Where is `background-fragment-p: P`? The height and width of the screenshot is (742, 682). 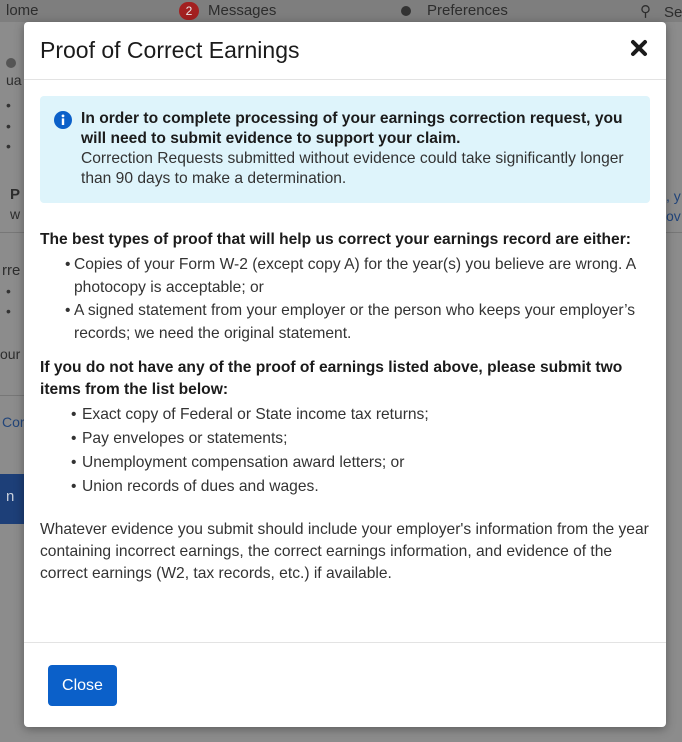 background-fragment-p: P is located at coordinates (15, 194).